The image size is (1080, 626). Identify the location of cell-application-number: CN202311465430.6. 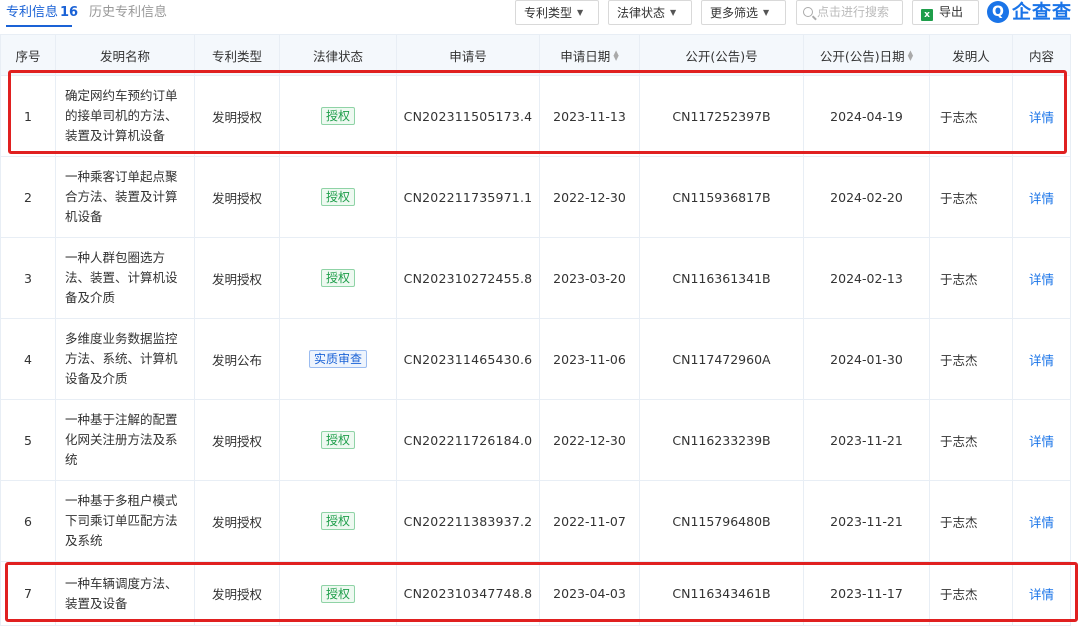
(468, 359).